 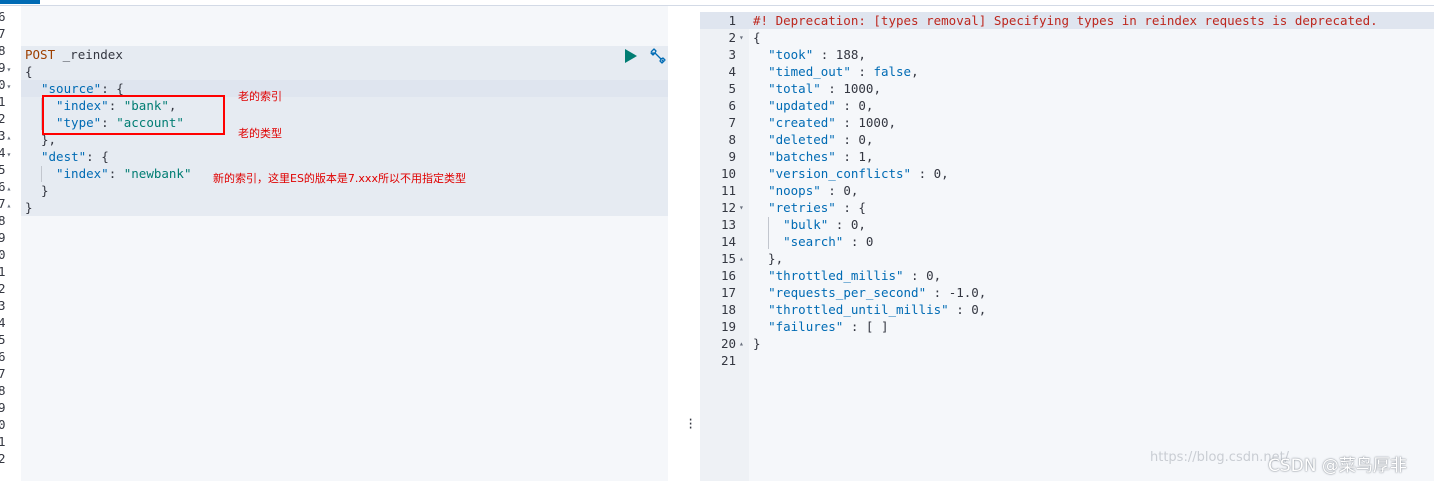 I want to click on request-editor-gutter: 6 7 8 9▾ 0▾ 1 2 3▴ 4▾ 5 6▴ 7▴ 8 9 0 1 2 3 4 5 6 7 8 9 0 1 2, so click(x=10, y=243).